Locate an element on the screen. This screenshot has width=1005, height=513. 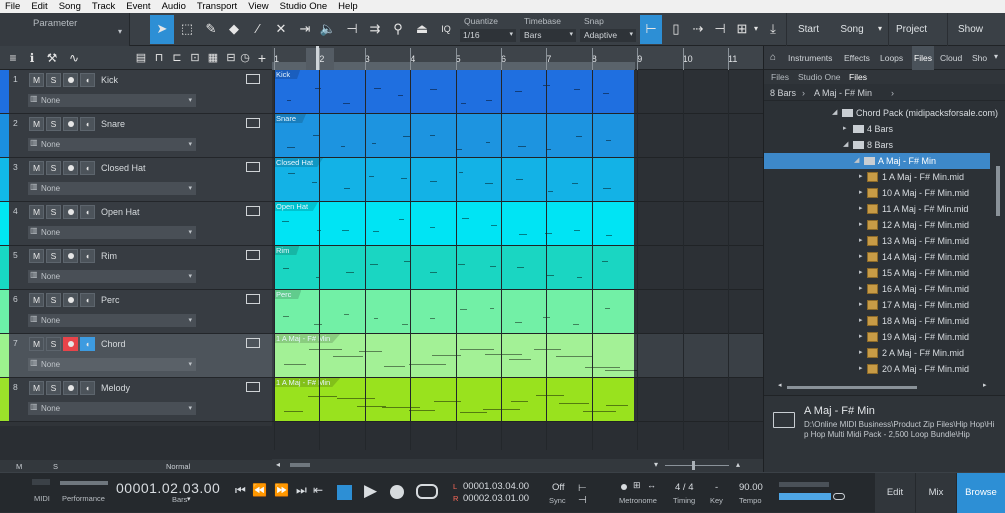
track-header: 8 M S ◖ Melody None ▾ ▥ is located at coordinates (136, 400).